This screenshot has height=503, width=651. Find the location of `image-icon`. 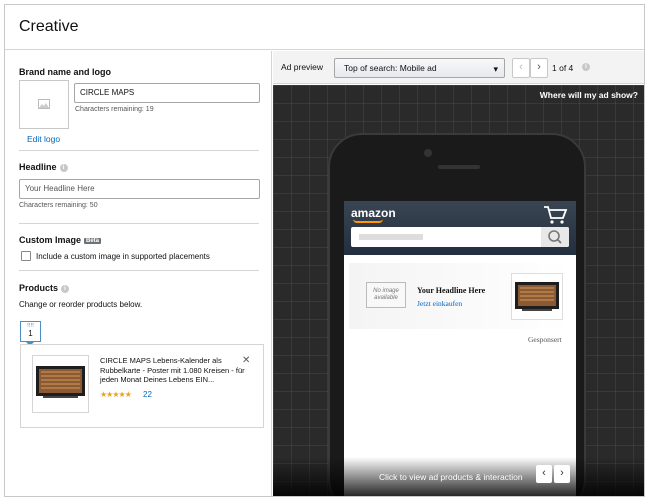

image-icon is located at coordinates (44, 104).